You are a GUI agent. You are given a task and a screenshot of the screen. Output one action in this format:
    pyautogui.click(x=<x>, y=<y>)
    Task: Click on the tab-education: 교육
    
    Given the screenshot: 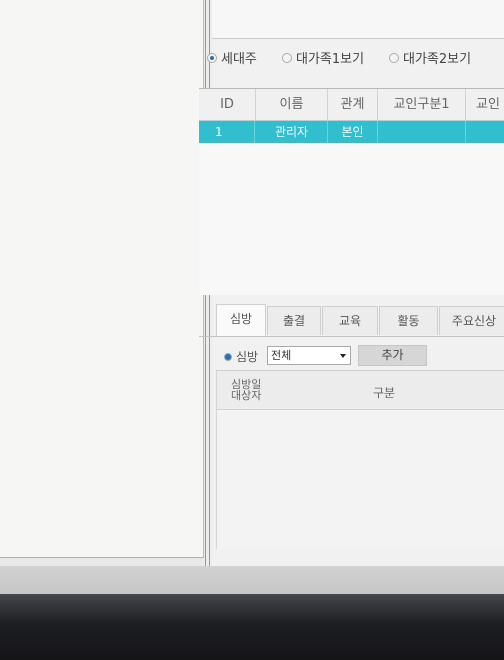 What is the action you would take?
    pyautogui.click(x=350, y=320)
    